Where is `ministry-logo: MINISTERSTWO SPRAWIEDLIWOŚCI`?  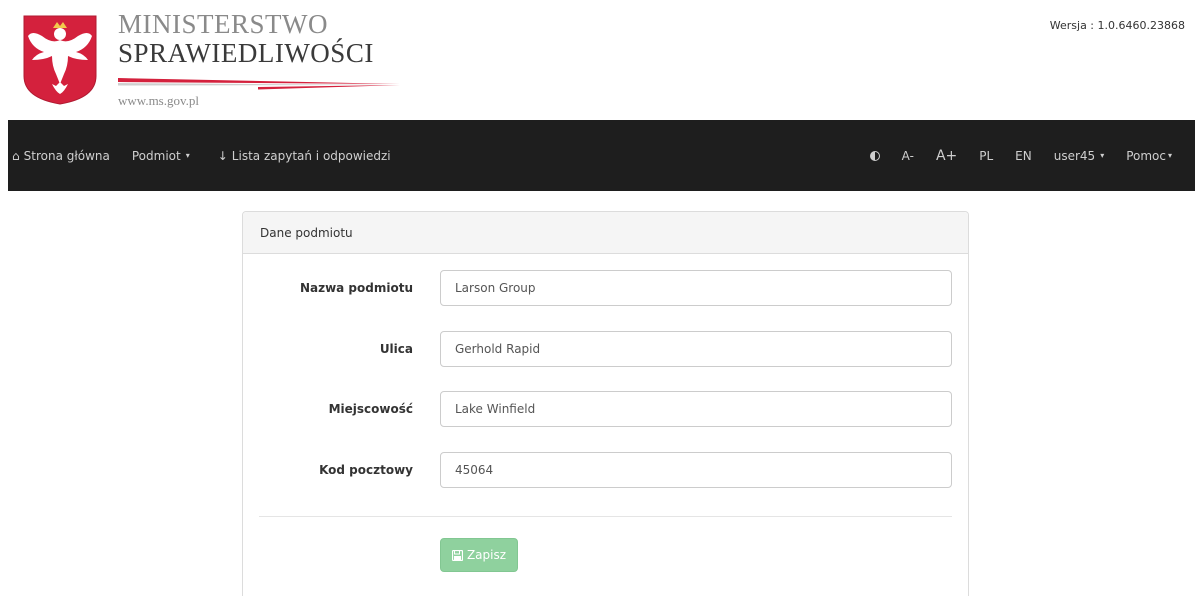 ministry-logo: MINISTERSTWO SPRAWIEDLIWOŚCI is located at coordinates (246, 39).